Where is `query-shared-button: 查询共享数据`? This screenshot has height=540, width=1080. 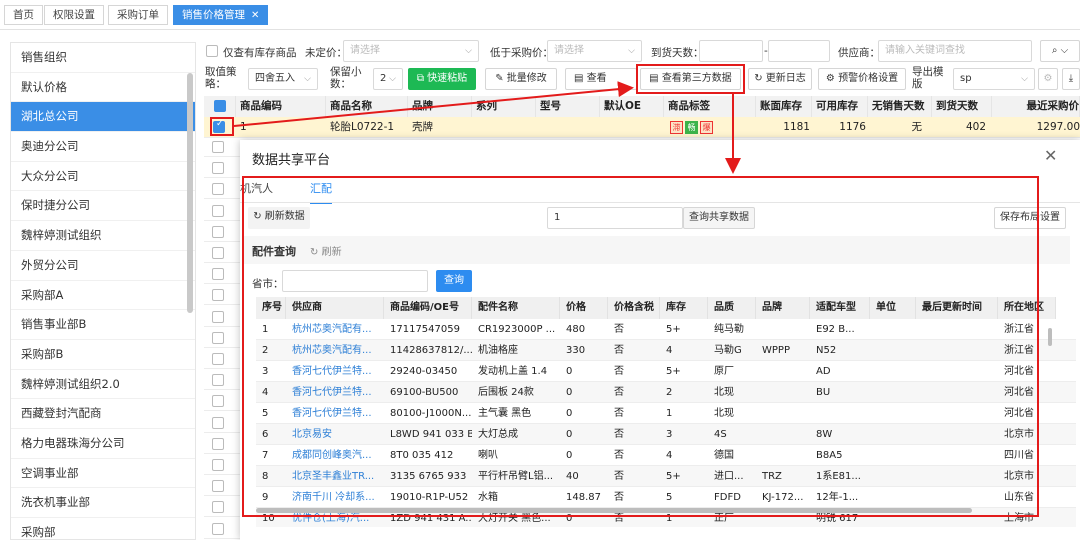
query-shared-button: 查询共享数据 is located at coordinates (719, 218).